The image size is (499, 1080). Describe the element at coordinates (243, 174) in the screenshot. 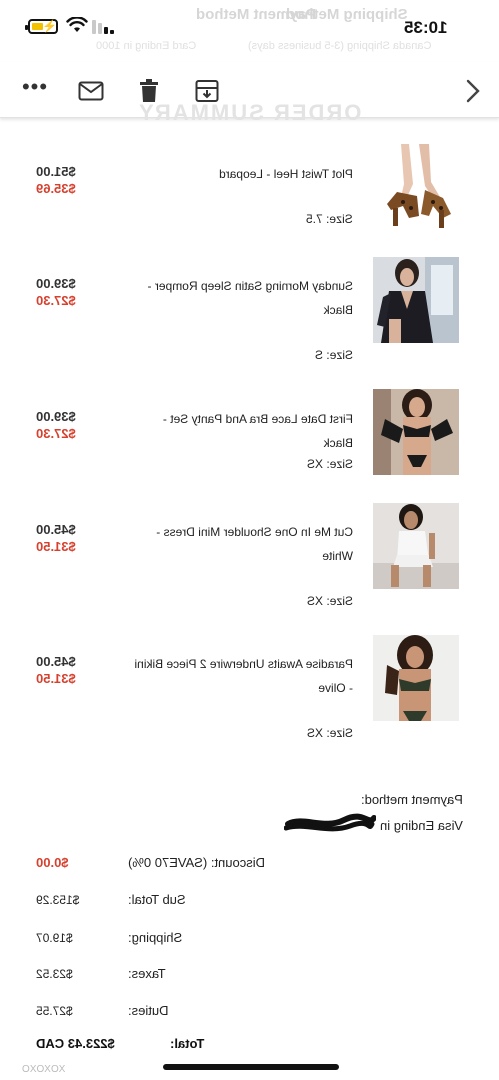

I see `product-name: Plot Twist Heel - Leopard` at that location.